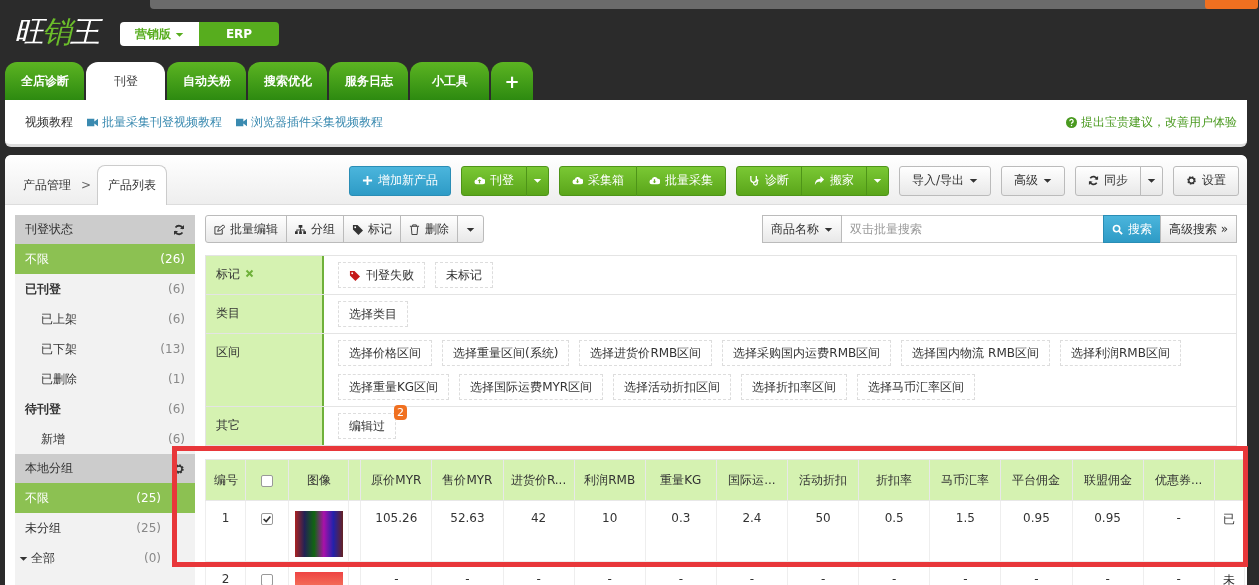 The image size is (1259, 585). What do you see at coordinates (610, 480) in the screenshot?
I see `column-header: 利润RMB` at bounding box center [610, 480].